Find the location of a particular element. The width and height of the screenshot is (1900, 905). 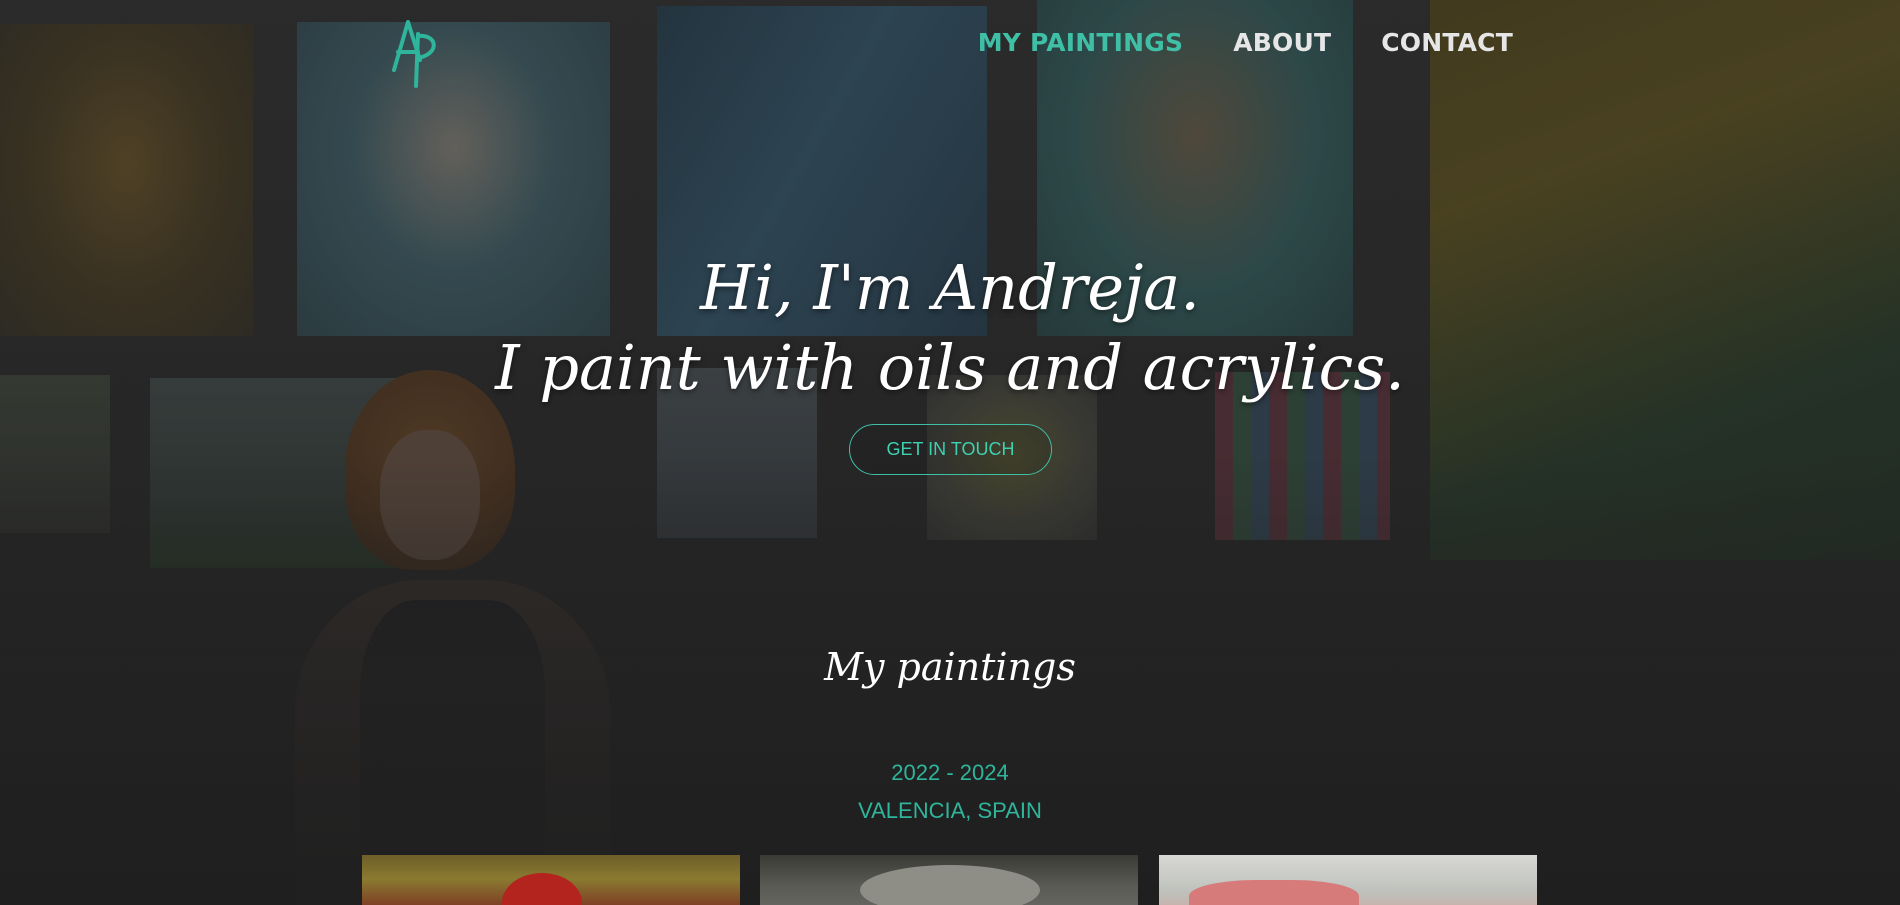

years-label: 2022 - 2024 is located at coordinates (950, 772).